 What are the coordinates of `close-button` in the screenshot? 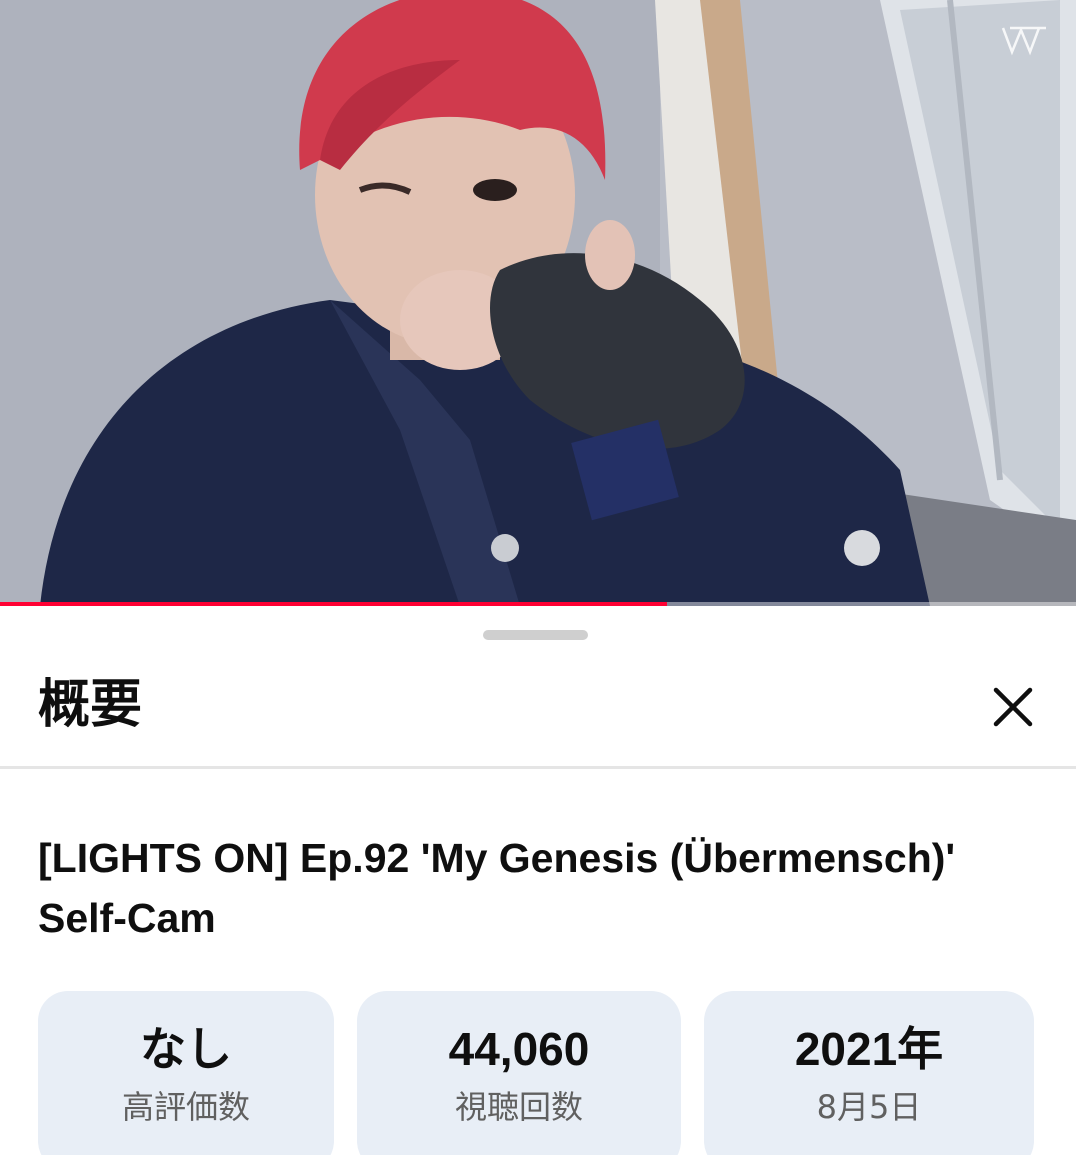 It's located at (1013, 707).